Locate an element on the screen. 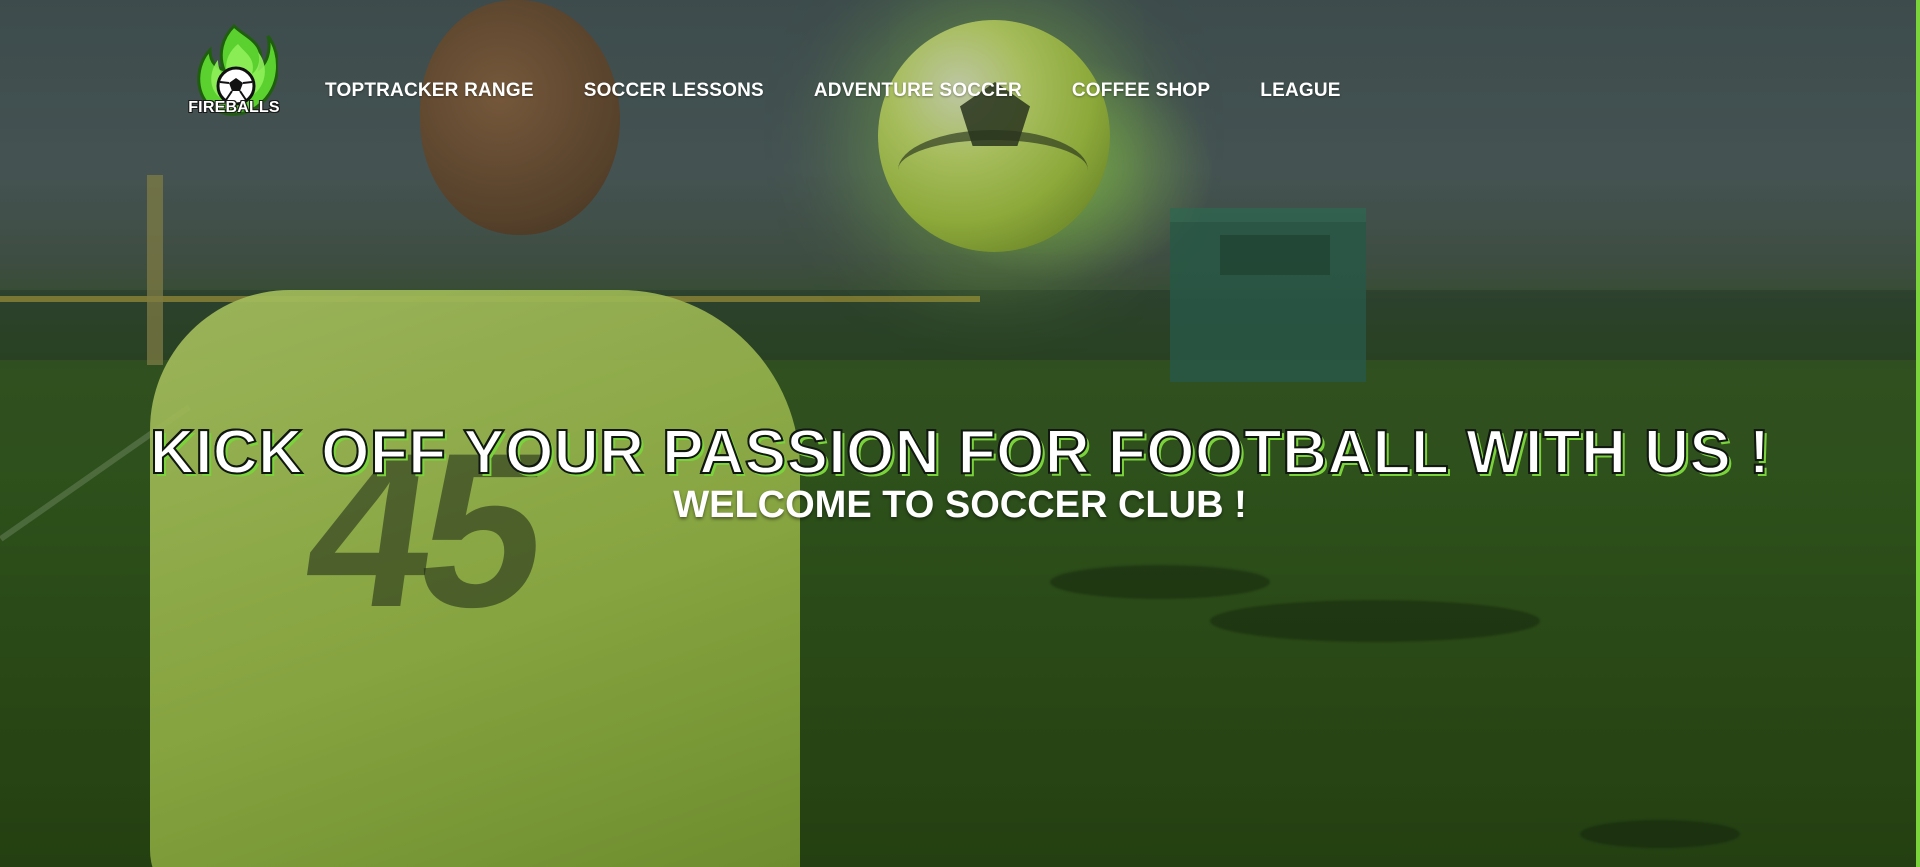 This screenshot has height=867, width=1920. nav-link-coffee-shop: COFFEE SHOP is located at coordinates (1141, 91).